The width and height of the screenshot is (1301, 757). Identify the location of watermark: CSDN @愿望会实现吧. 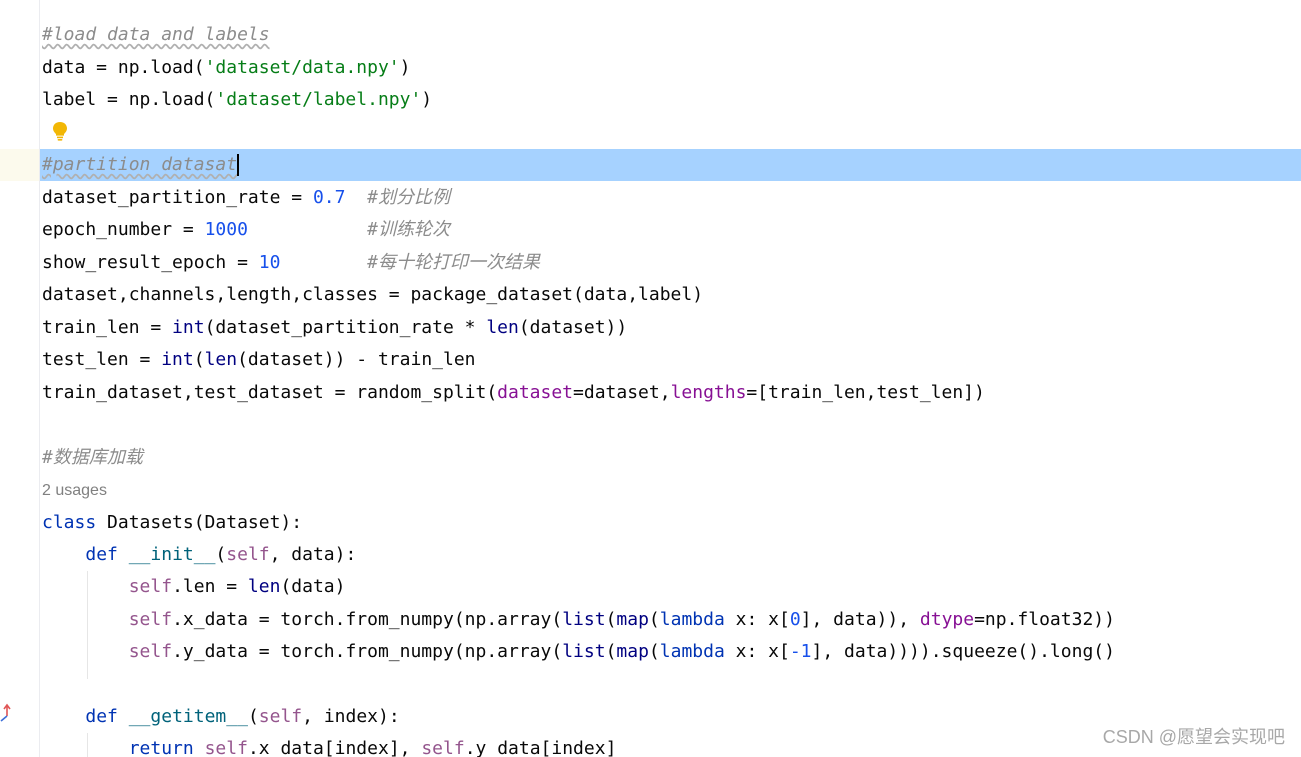
(1193, 737).